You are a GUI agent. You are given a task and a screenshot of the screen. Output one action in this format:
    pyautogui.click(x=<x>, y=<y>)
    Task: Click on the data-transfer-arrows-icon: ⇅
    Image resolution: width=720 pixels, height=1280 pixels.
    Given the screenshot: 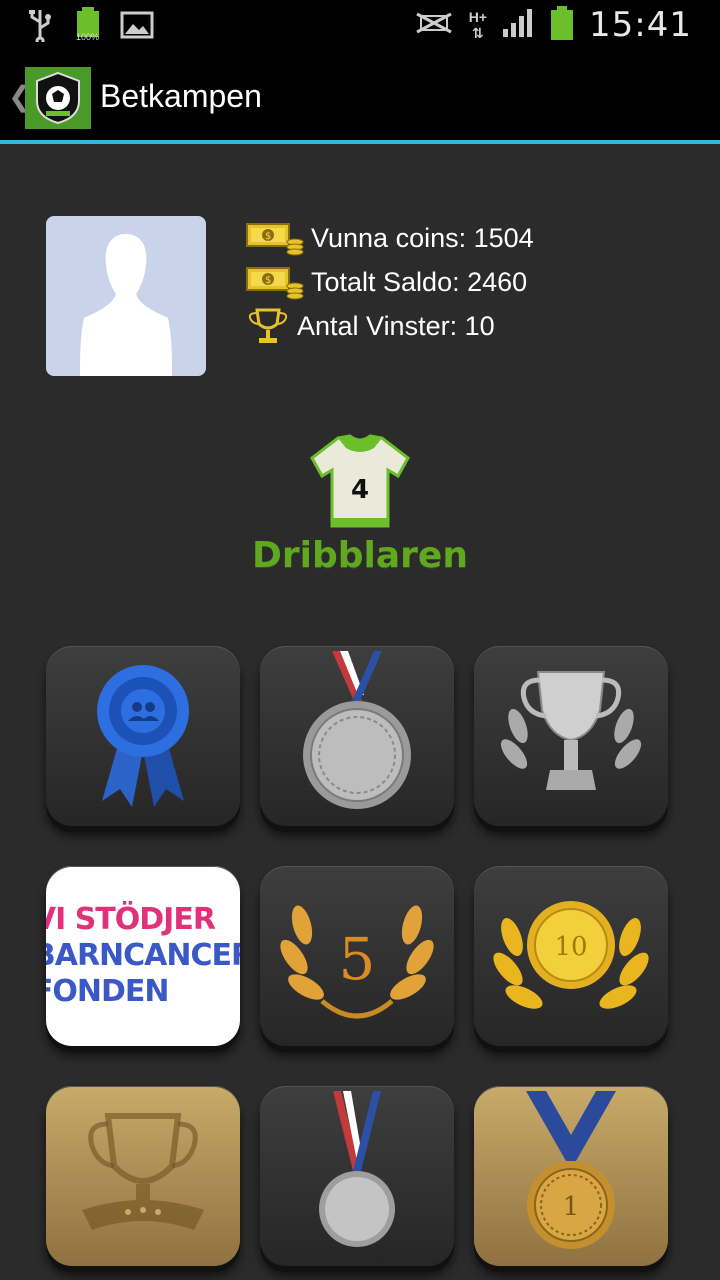 What is the action you would take?
    pyautogui.click(x=478, y=33)
    